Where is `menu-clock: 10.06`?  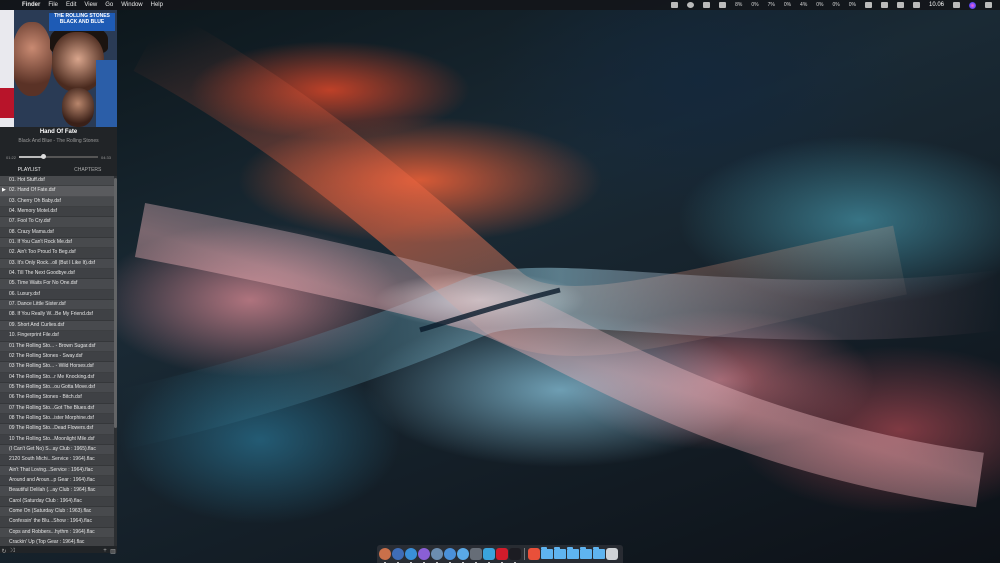 menu-clock: 10.06 is located at coordinates (936, 5).